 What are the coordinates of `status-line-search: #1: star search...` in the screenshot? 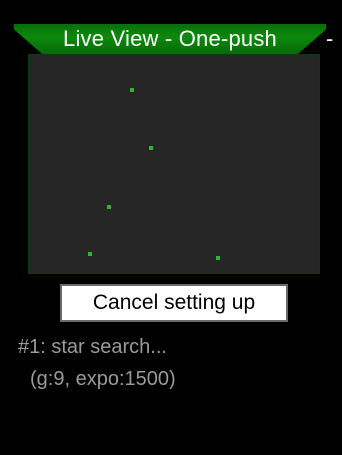 It's located at (92, 347).